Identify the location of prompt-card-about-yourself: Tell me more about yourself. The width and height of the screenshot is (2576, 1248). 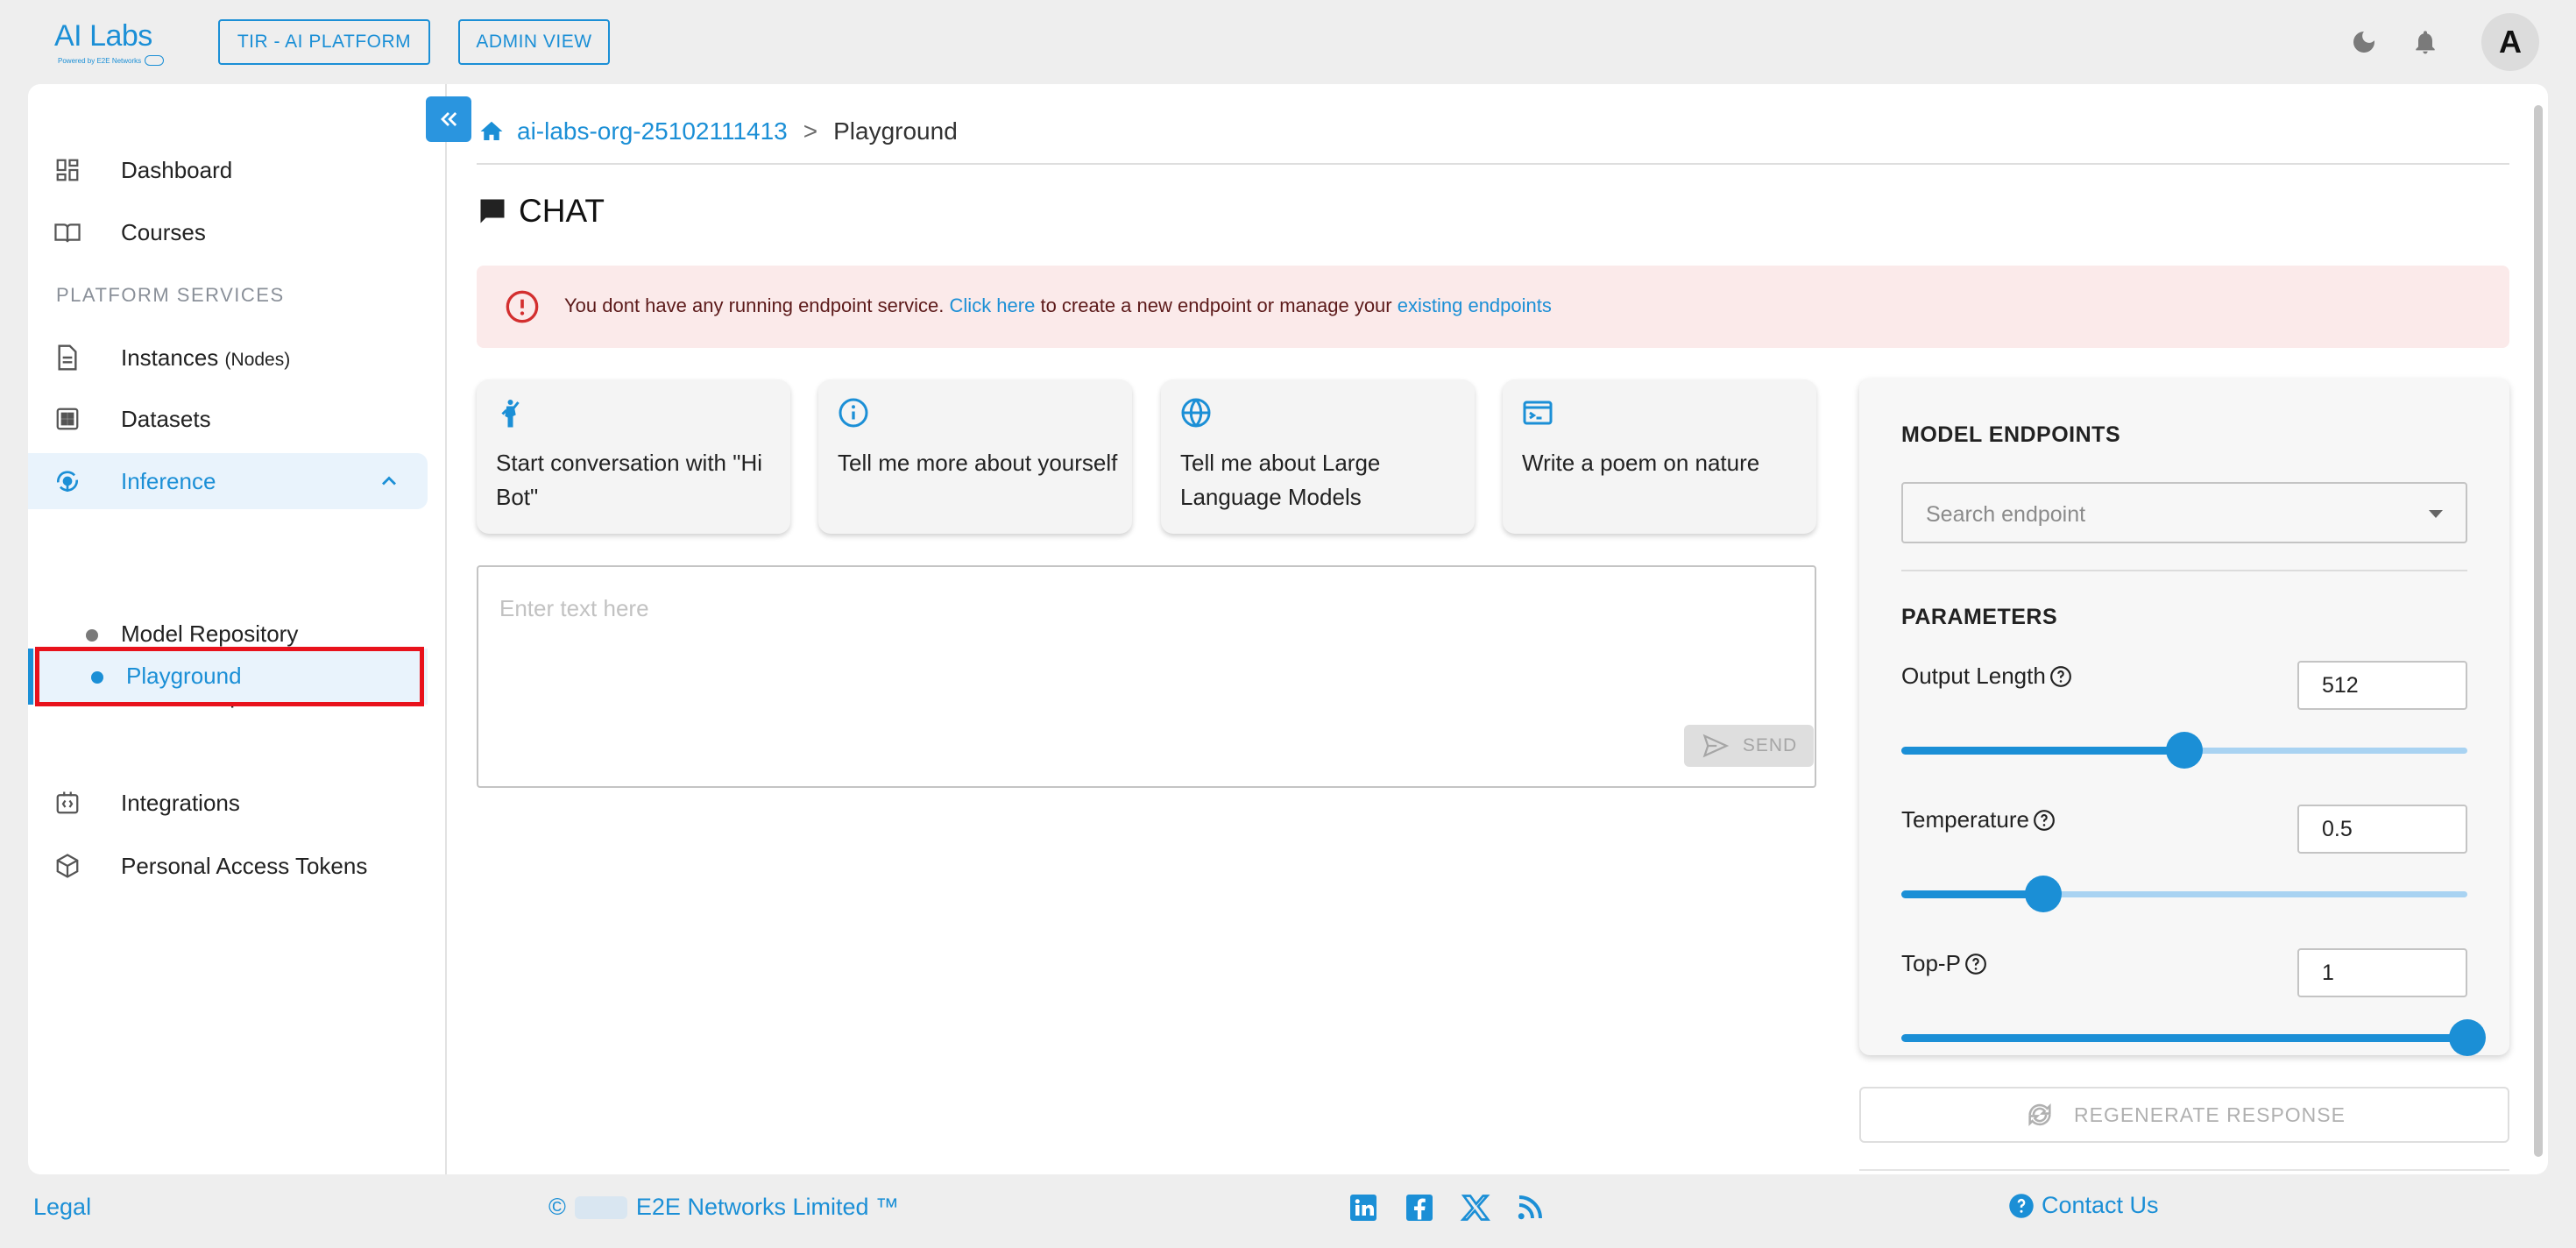
(975, 456).